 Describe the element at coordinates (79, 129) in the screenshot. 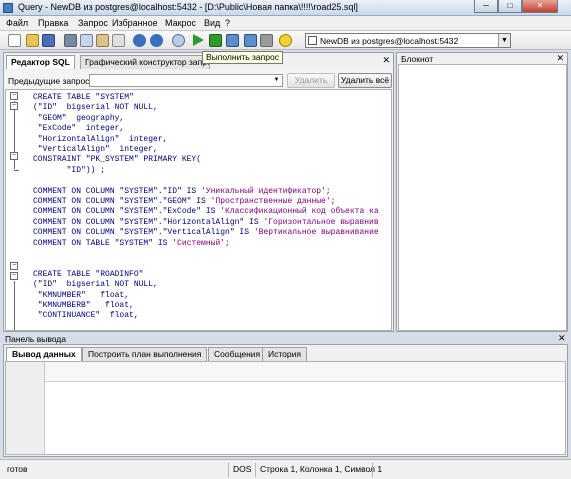

I see `code-line: "ExCode" integer,` at that location.